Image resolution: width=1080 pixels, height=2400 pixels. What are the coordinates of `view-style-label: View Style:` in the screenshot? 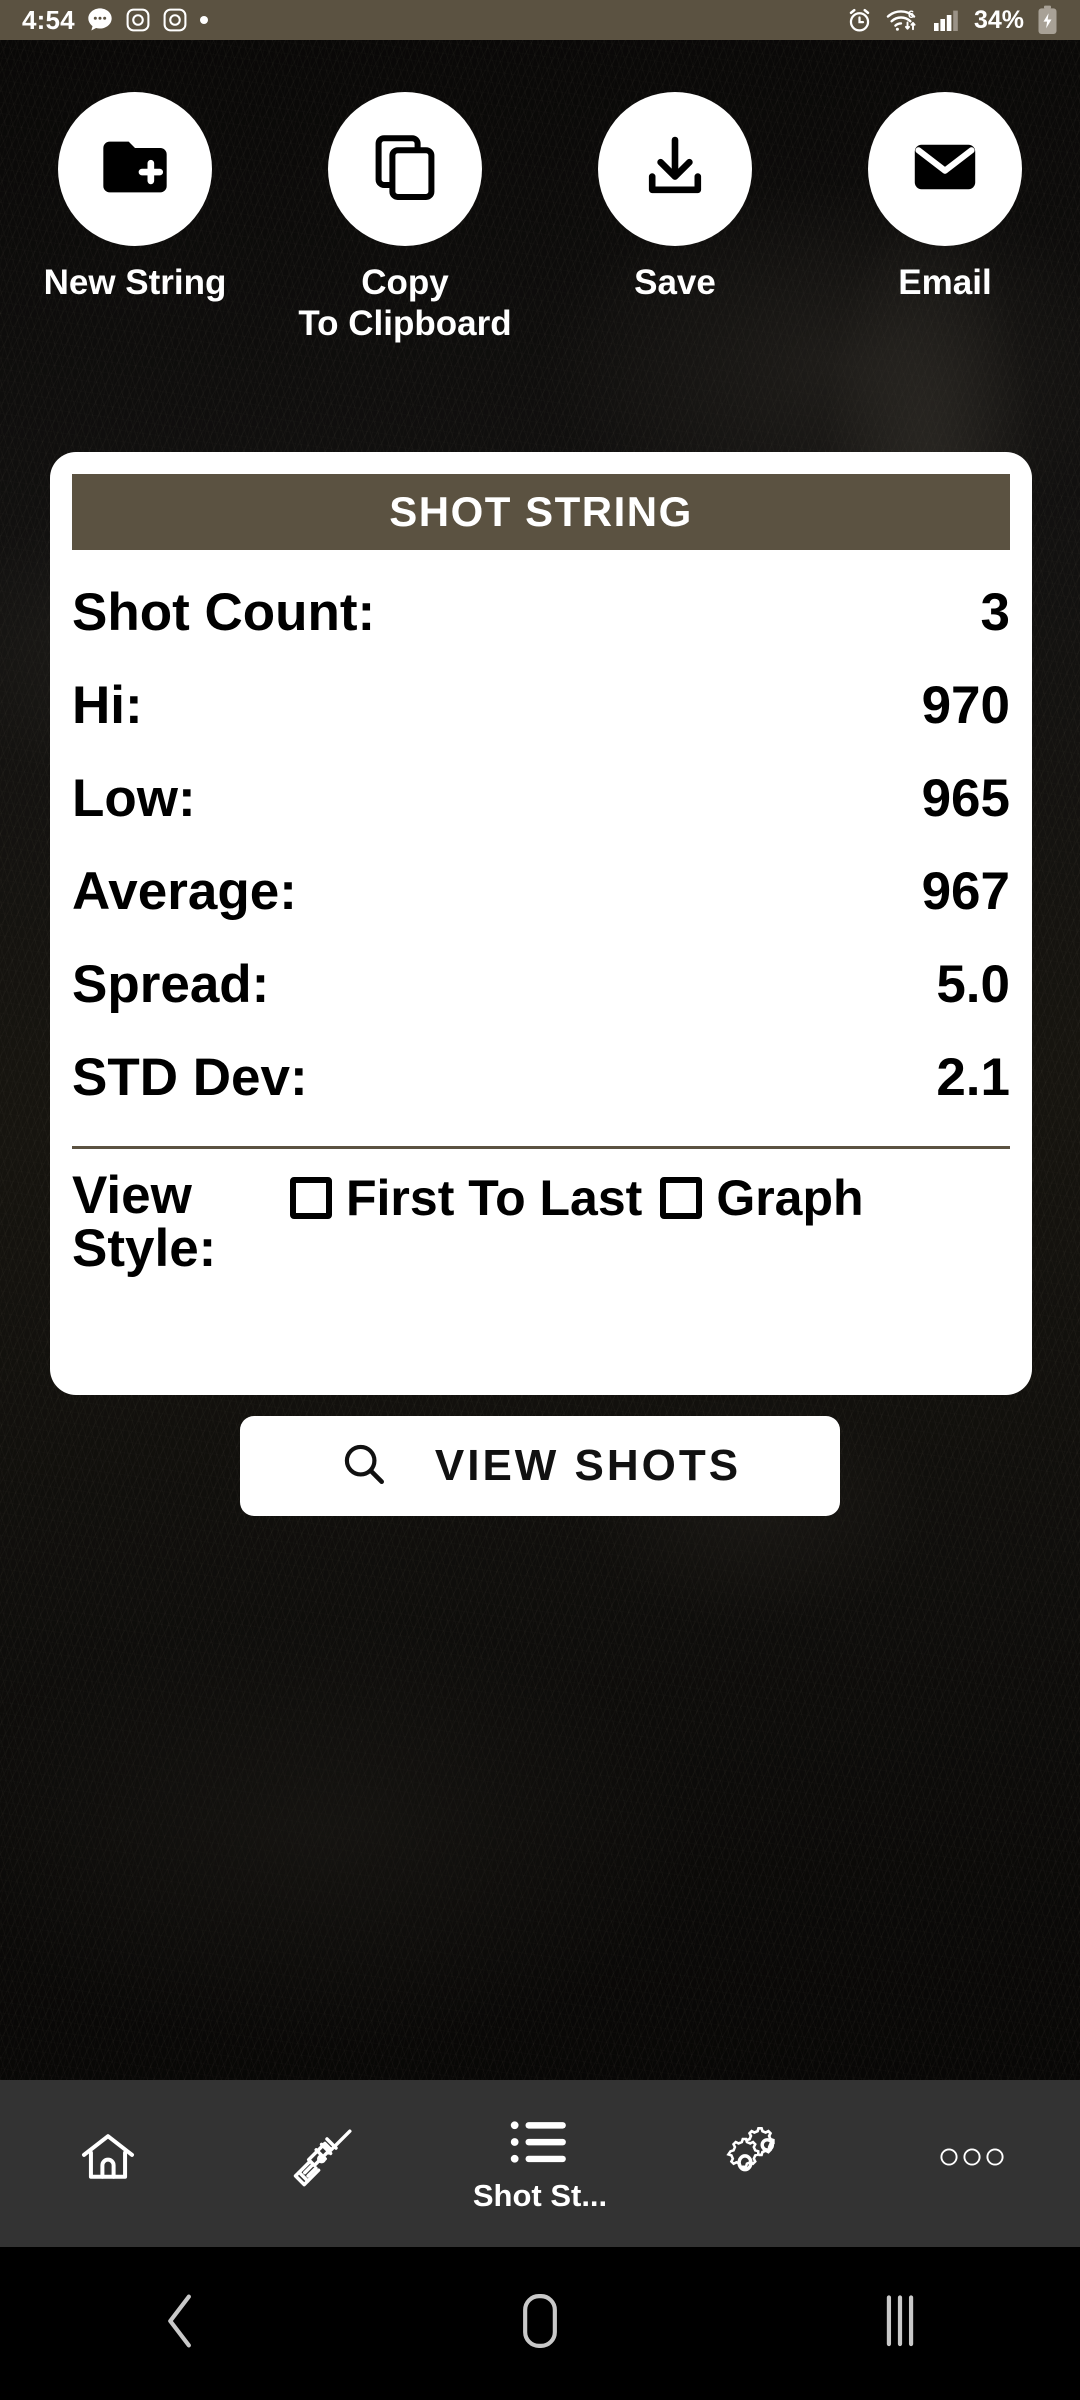 It's located at (144, 1222).